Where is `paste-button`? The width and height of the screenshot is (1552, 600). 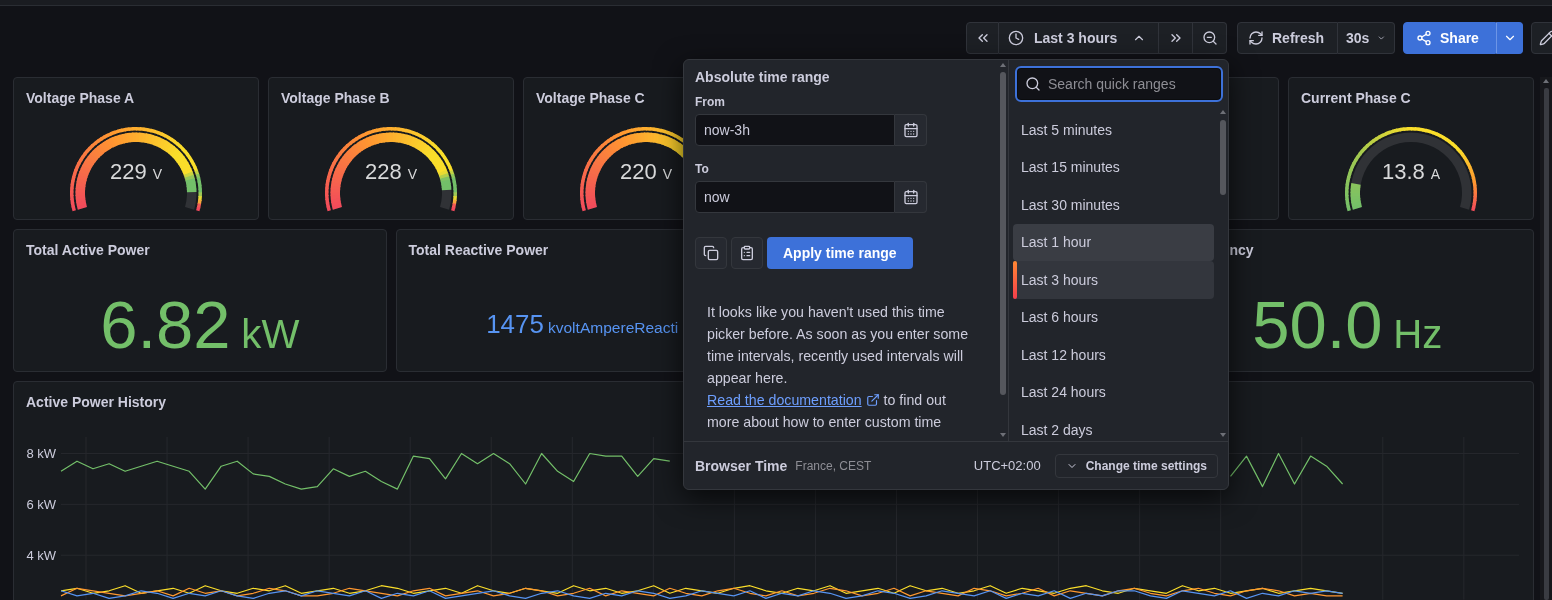 paste-button is located at coordinates (747, 253).